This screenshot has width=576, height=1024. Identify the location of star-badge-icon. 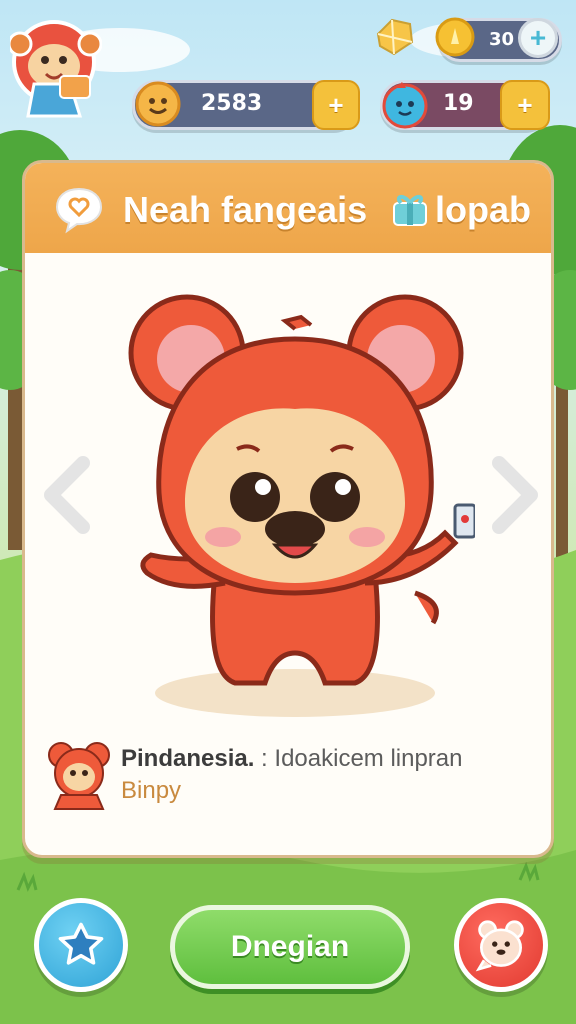
(81, 943).